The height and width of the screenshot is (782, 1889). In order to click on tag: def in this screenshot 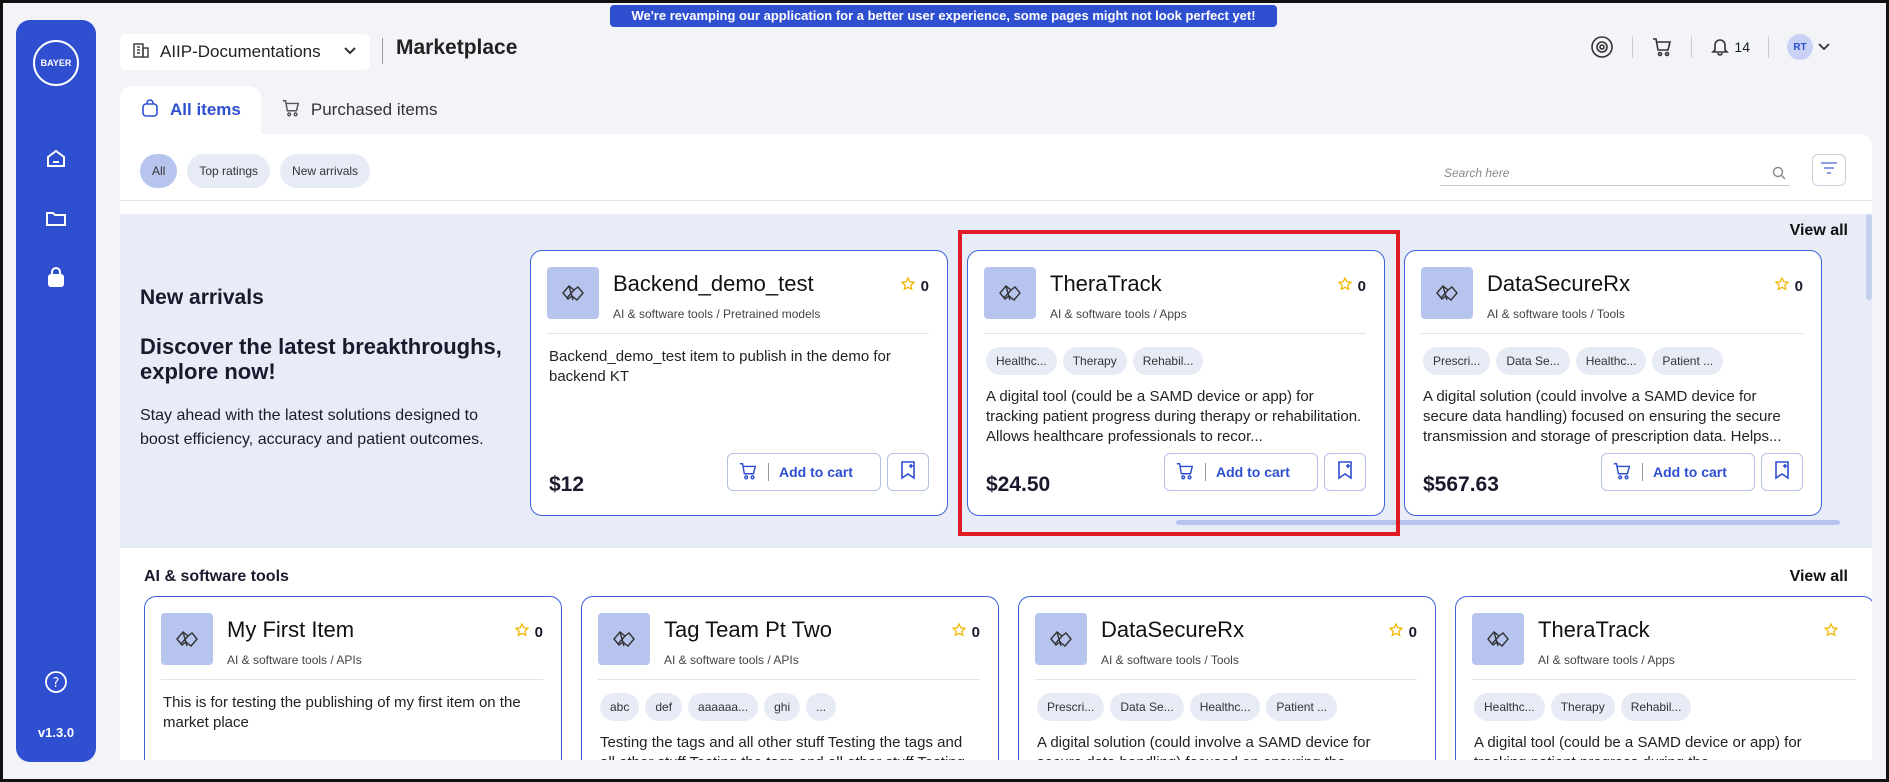, I will do `click(664, 707)`.